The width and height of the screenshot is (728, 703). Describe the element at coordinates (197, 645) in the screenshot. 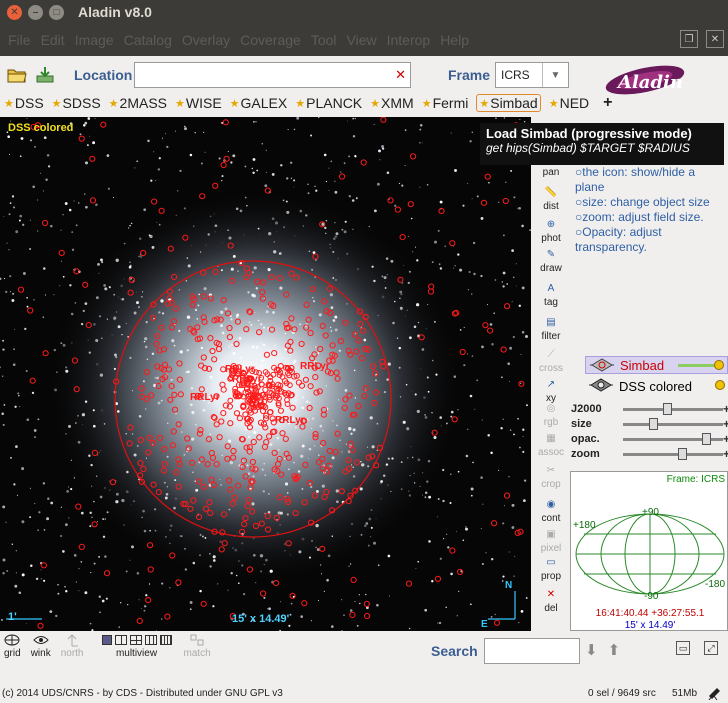

I see `match-button: match` at that location.